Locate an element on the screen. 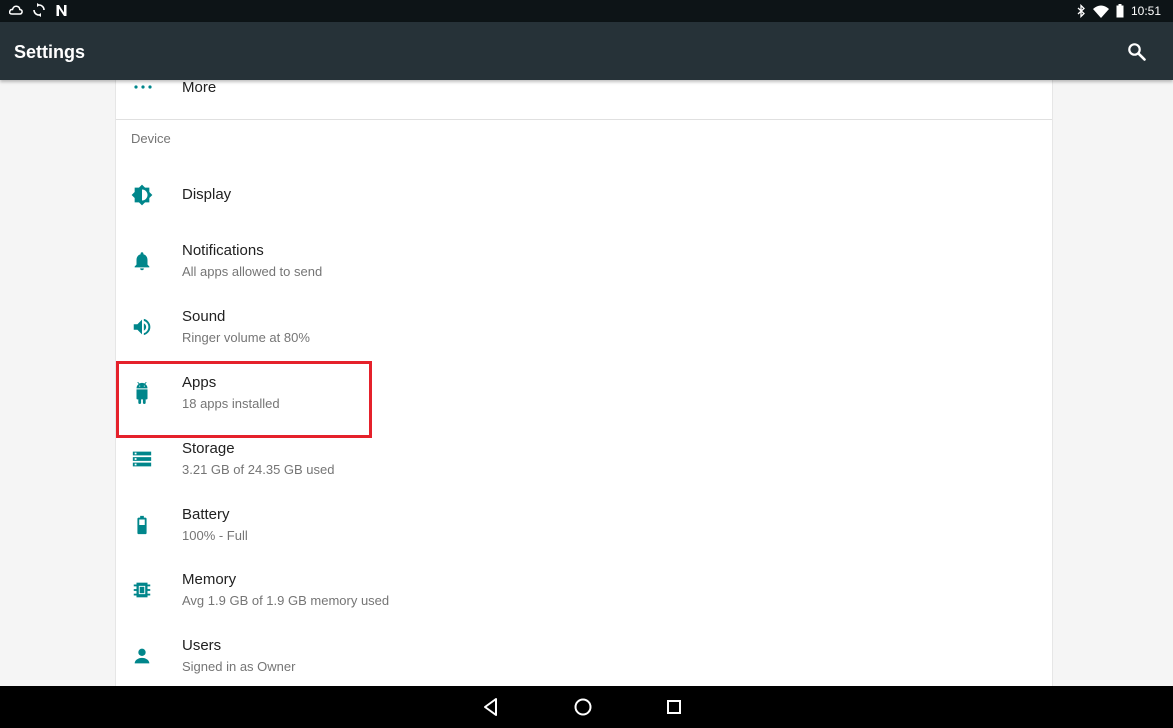 The image size is (1173, 728). display-brightness-icon is located at coordinates (142, 195).